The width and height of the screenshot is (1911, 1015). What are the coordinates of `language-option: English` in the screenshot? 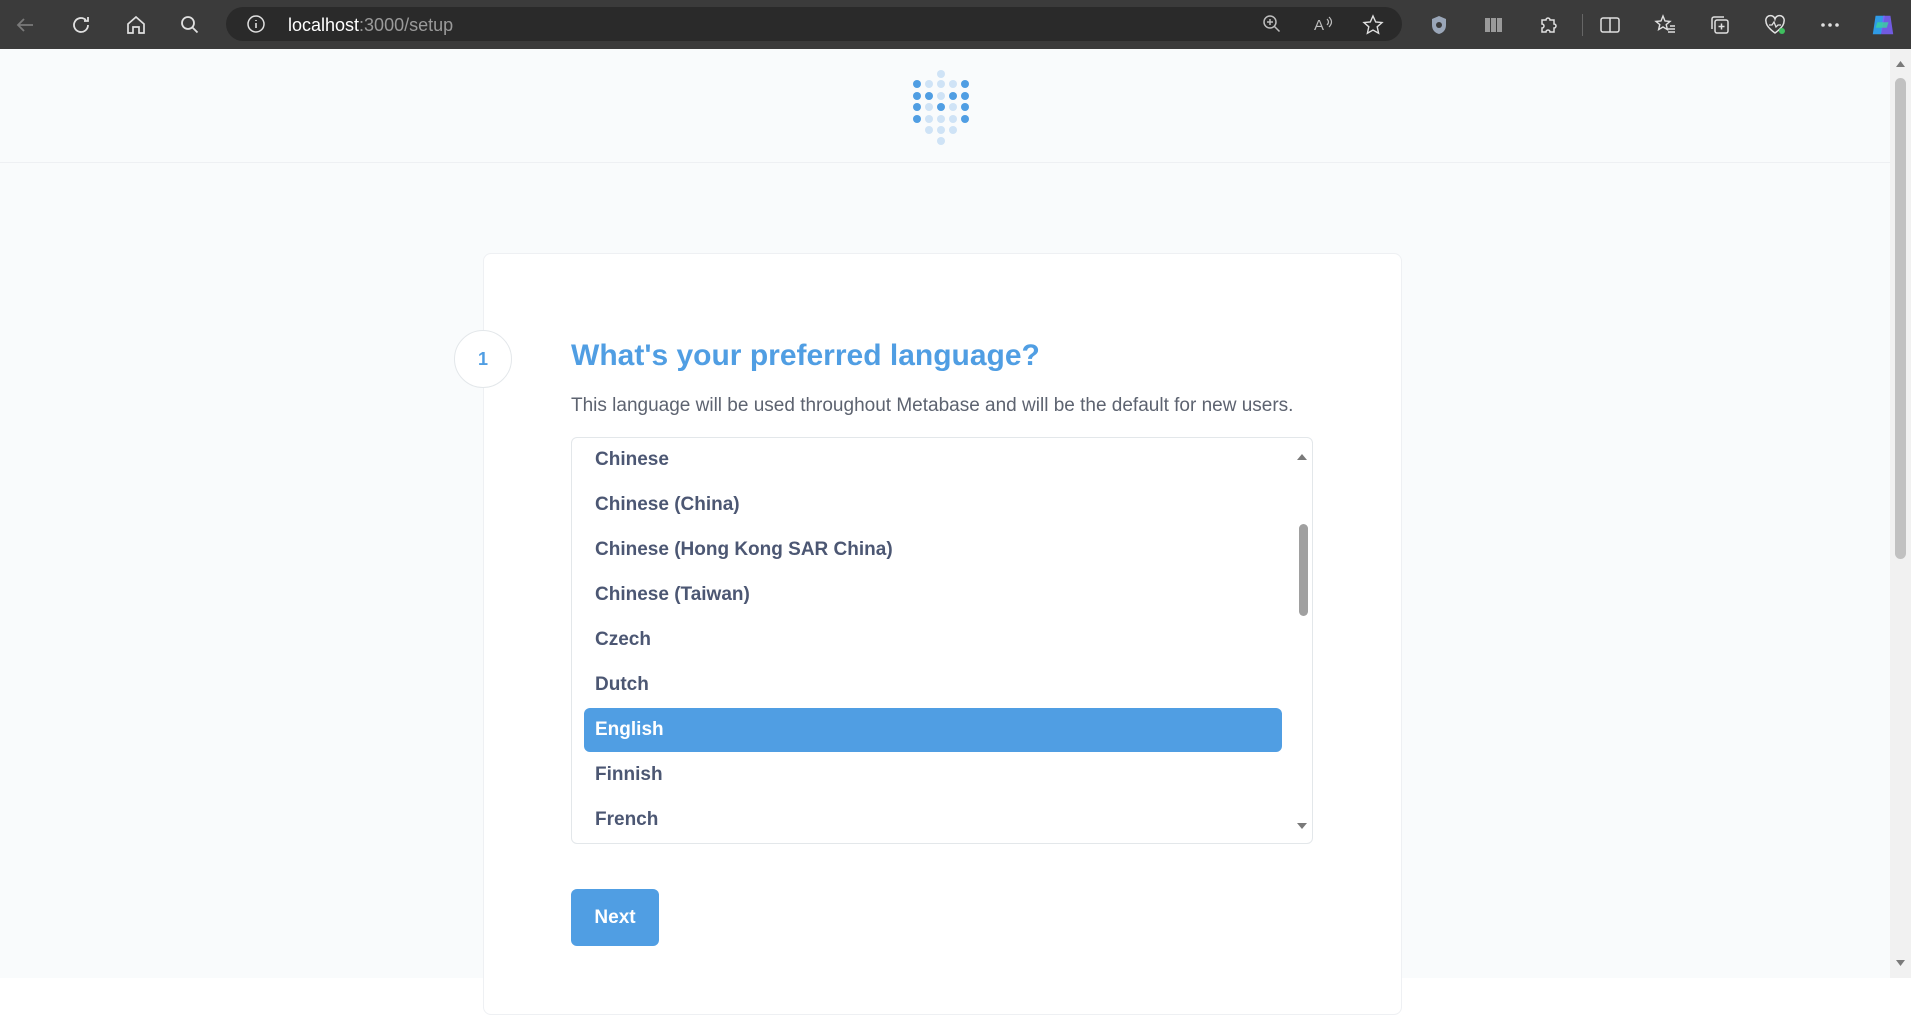 It's located at (933, 730).